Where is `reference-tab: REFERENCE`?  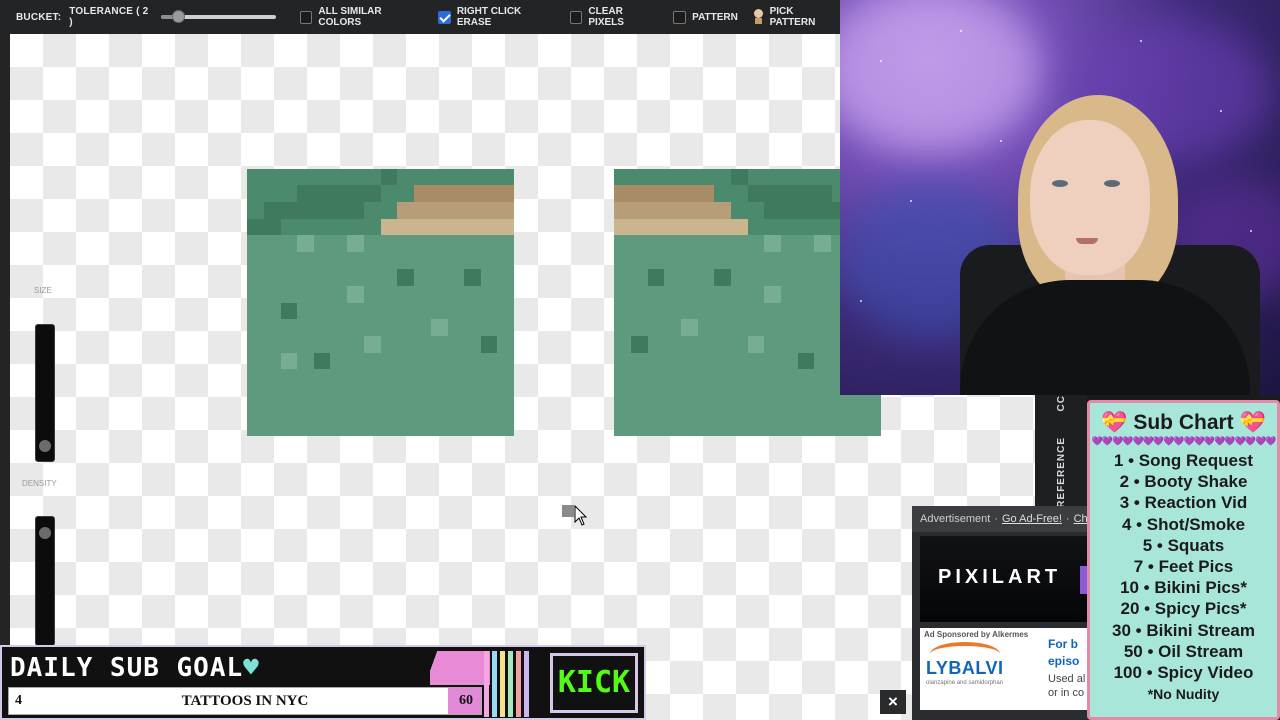 reference-tab: REFERENCE is located at coordinates (1061, 472).